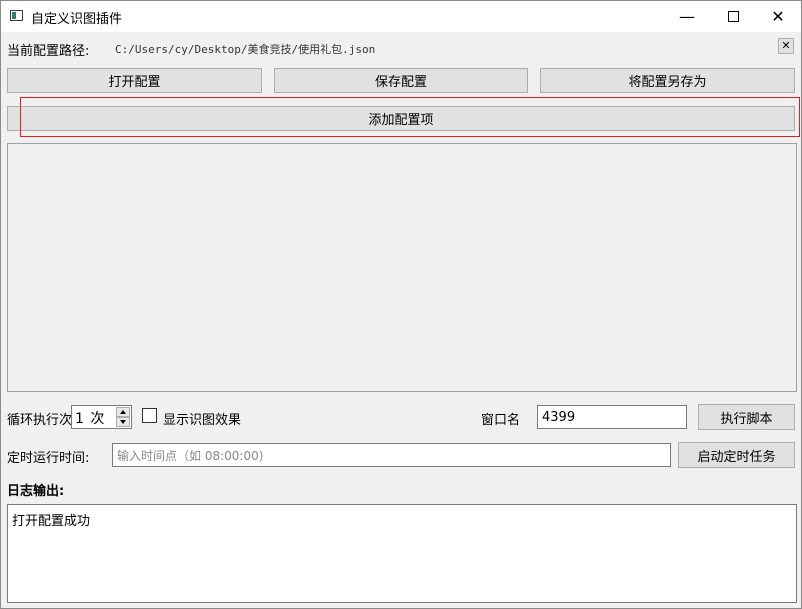  What do you see at coordinates (736, 455) in the screenshot?
I see `start-schedule-button: 启动定时任务` at bounding box center [736, 455].